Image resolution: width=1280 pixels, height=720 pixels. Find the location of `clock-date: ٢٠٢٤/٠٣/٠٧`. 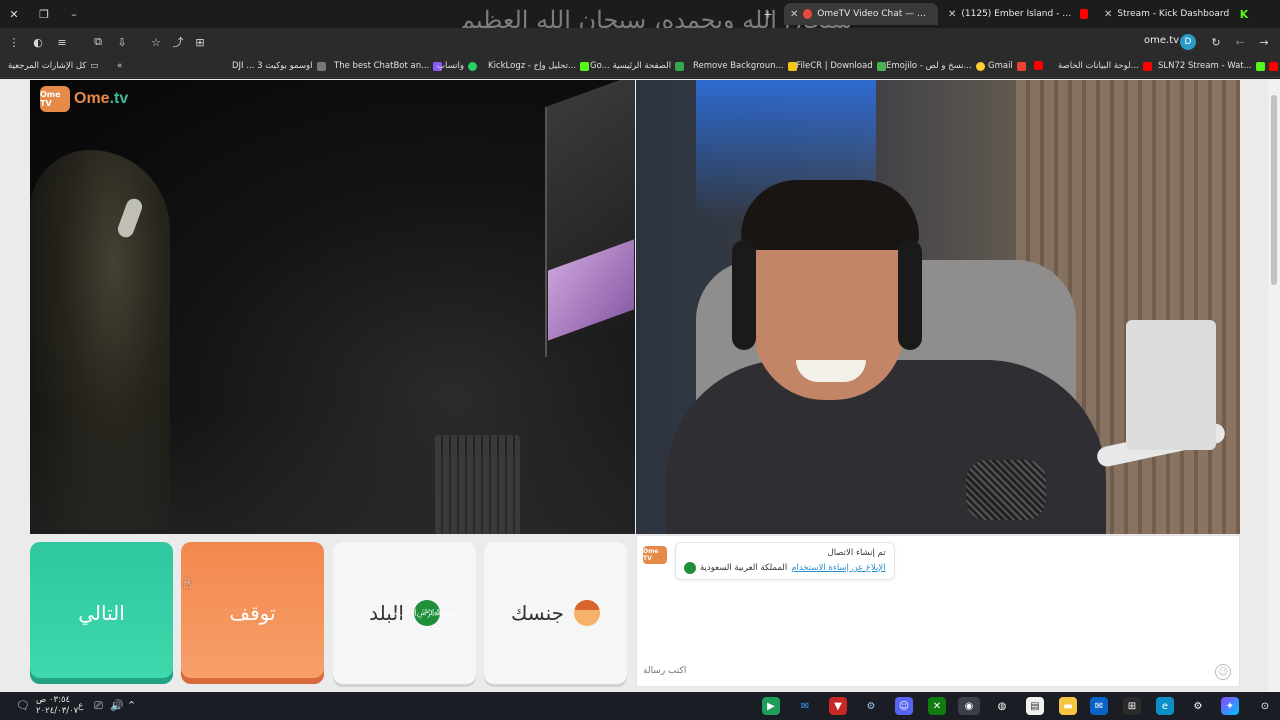

clock-date: ٢٠٢٤/٠٣/٠٧ is located at coordinates (57, 711).